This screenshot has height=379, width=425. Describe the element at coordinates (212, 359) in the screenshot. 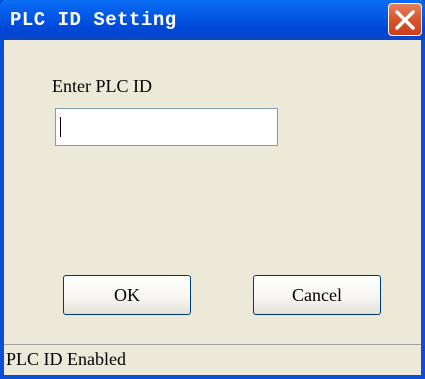

I see `status-bar: PLC ID Enabled` at that location.